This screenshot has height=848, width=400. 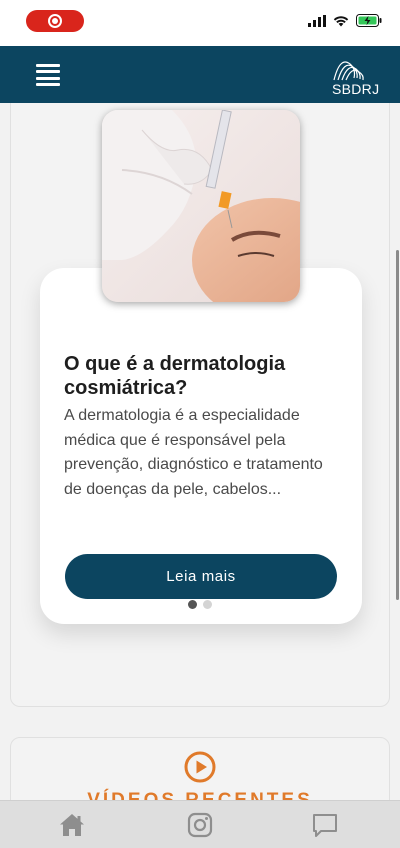 What do you see at coordinates (200, 604) in the screenshot?
I see `carousel-pagination` at bounding box center [200, 604].